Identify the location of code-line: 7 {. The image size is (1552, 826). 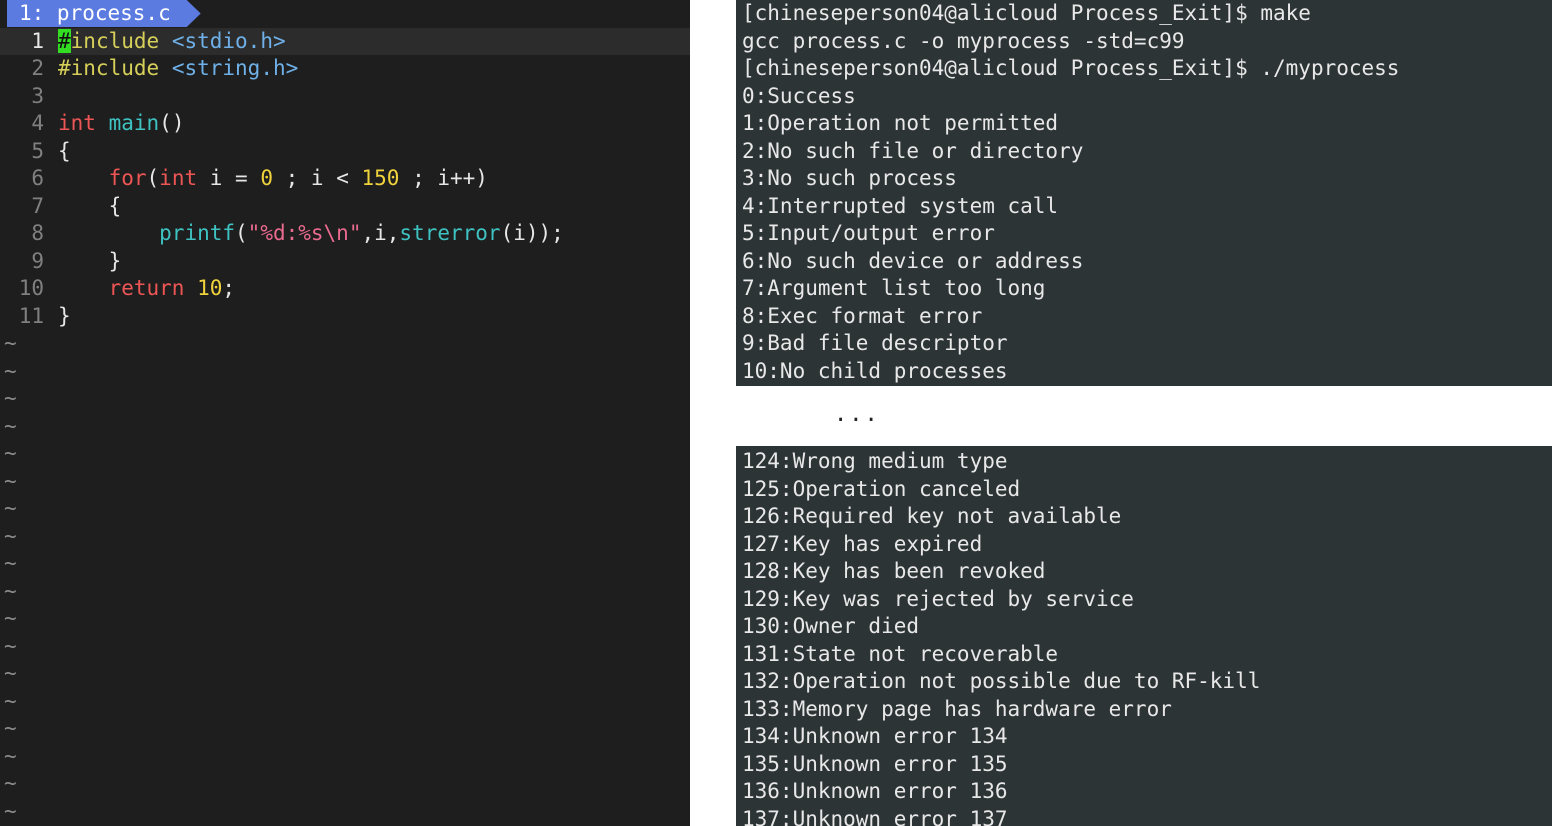
(345, 207).